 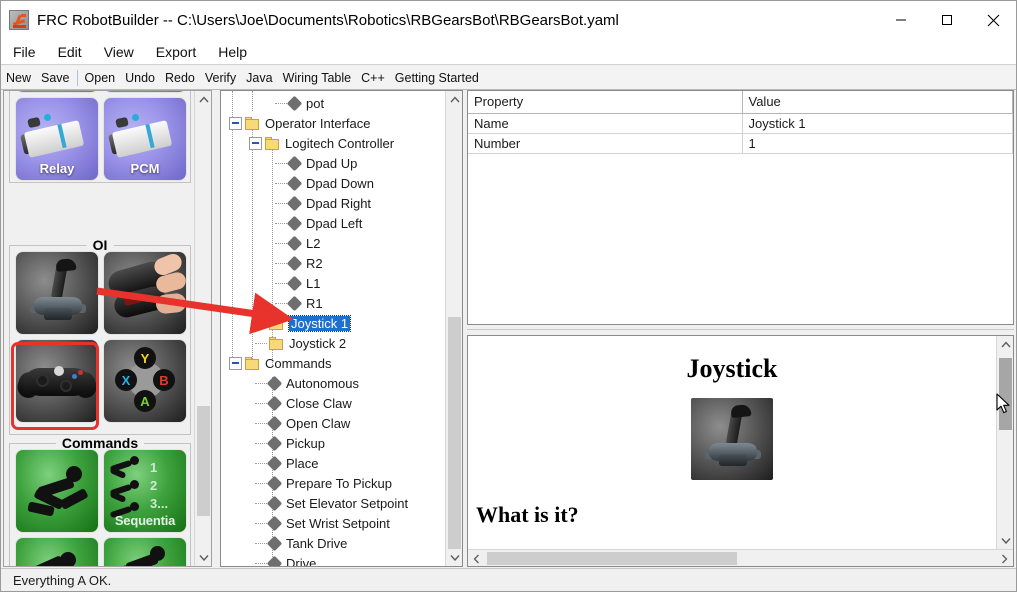 I want to click on close-icon, so click(x=993, y=20).